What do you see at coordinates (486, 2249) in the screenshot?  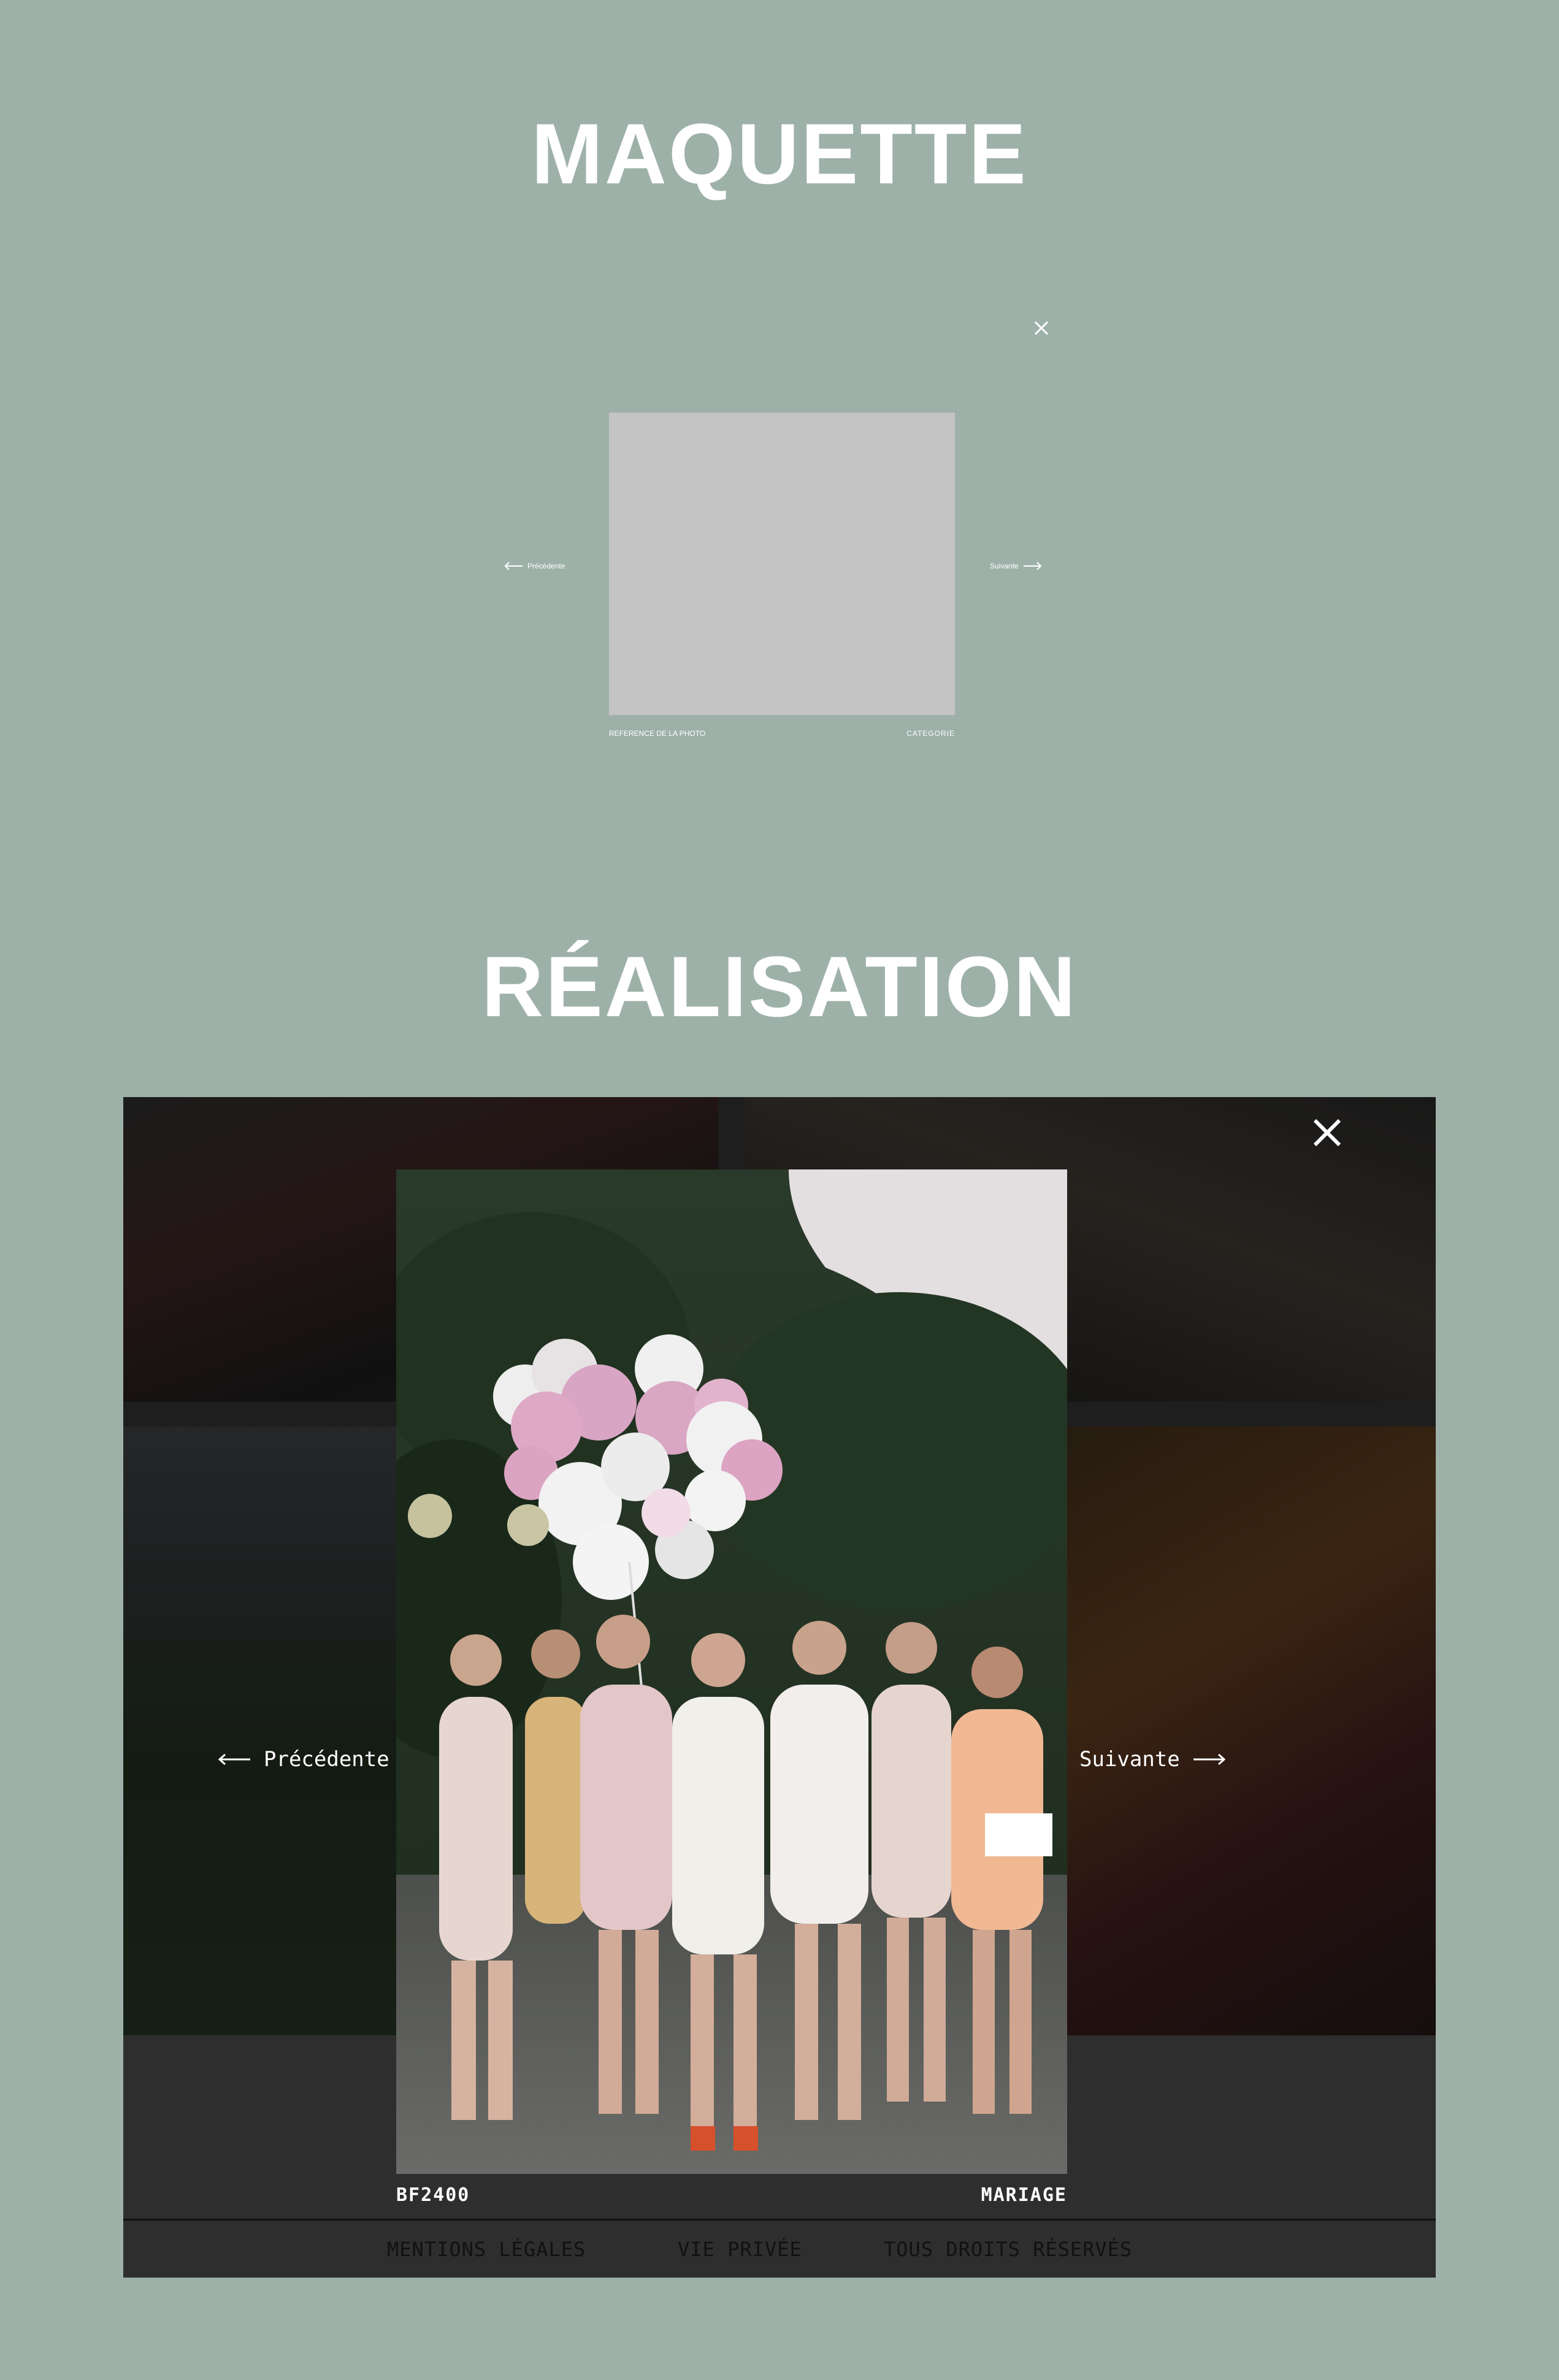 I see `footer-link-mentions-legales: MENTIONS LÉGALES` at bounding box center [486, 2249].